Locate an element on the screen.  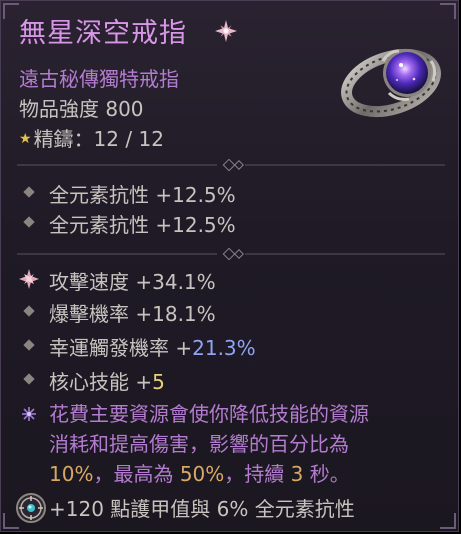
legendary-aspect-icon is located at coordinates (29, 414).